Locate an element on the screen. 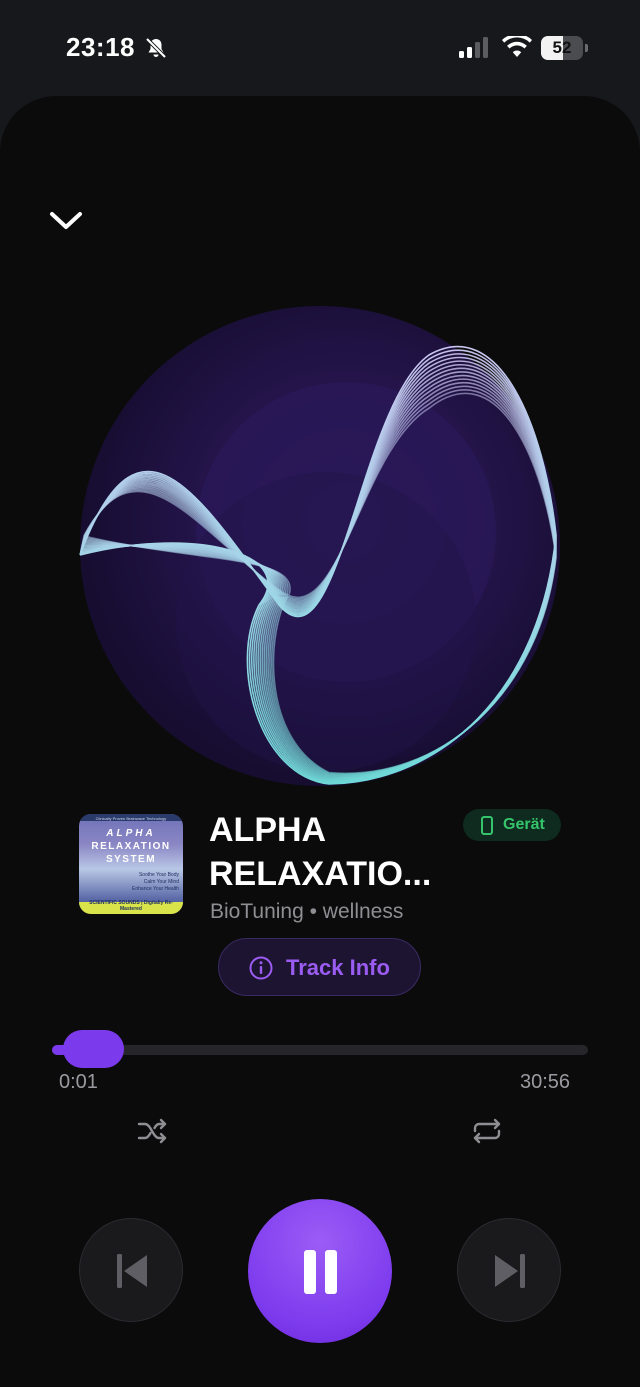  repeat-icon is located at coordinates (487, 1131).